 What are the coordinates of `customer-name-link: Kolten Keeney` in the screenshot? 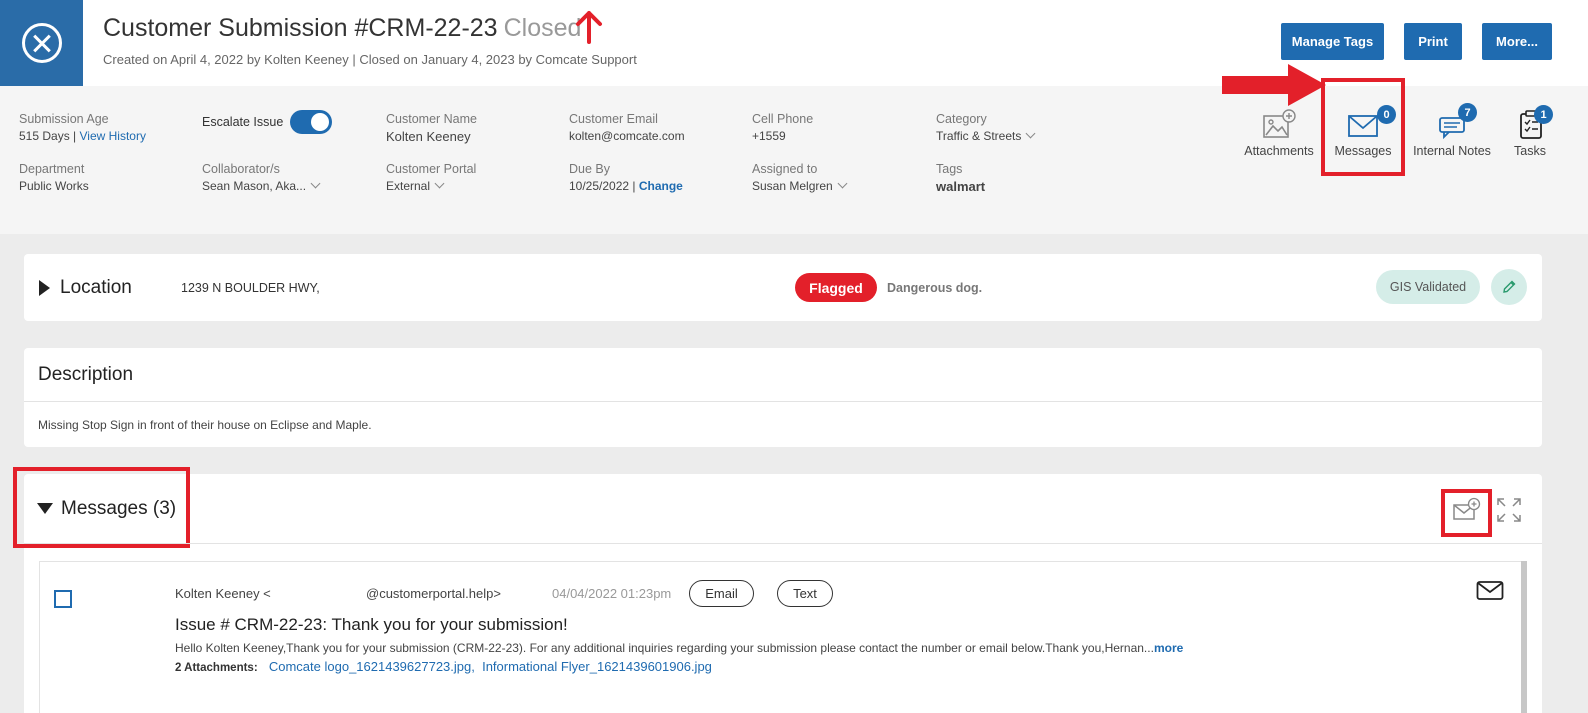 It's located at (431, 136).